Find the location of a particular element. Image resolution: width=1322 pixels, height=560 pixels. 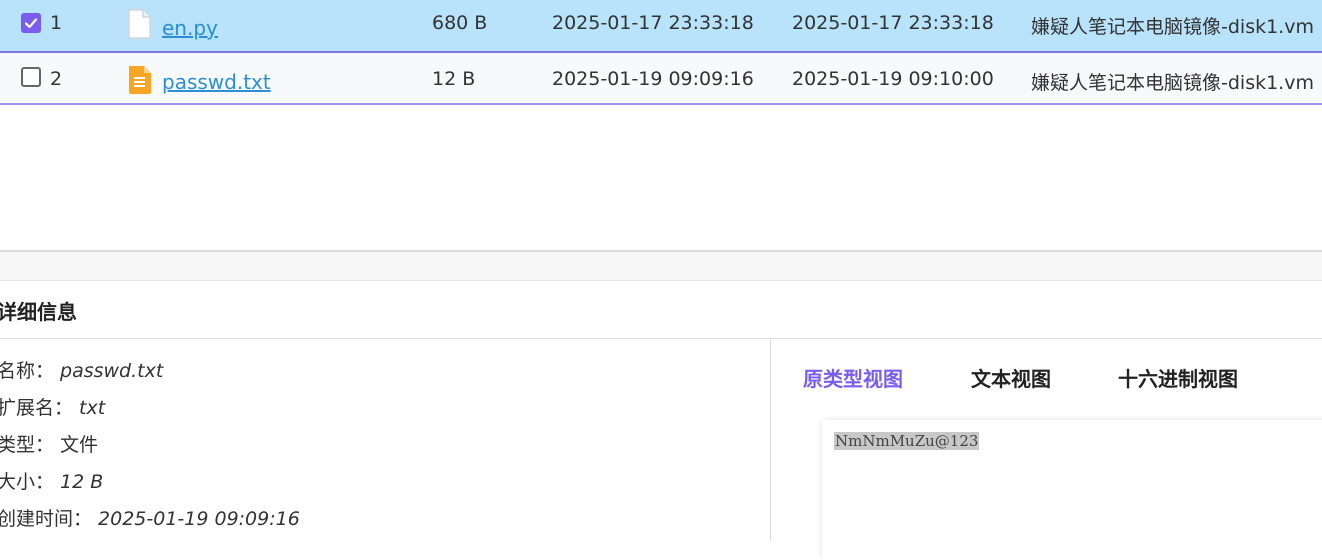

prop-label: 类型： is located at coordinates (27, 445).